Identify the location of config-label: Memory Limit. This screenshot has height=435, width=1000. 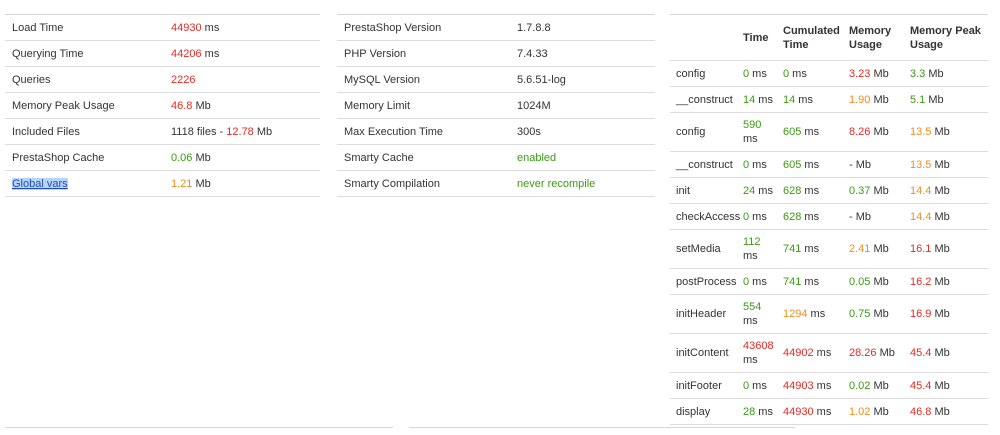
(377, 105).